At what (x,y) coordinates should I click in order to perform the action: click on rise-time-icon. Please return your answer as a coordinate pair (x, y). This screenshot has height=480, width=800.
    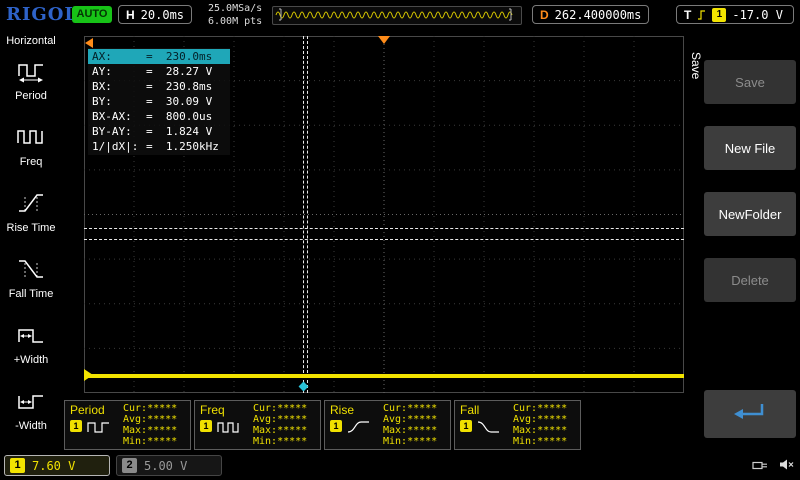
    Looking at the image, I should click on (31, 205).